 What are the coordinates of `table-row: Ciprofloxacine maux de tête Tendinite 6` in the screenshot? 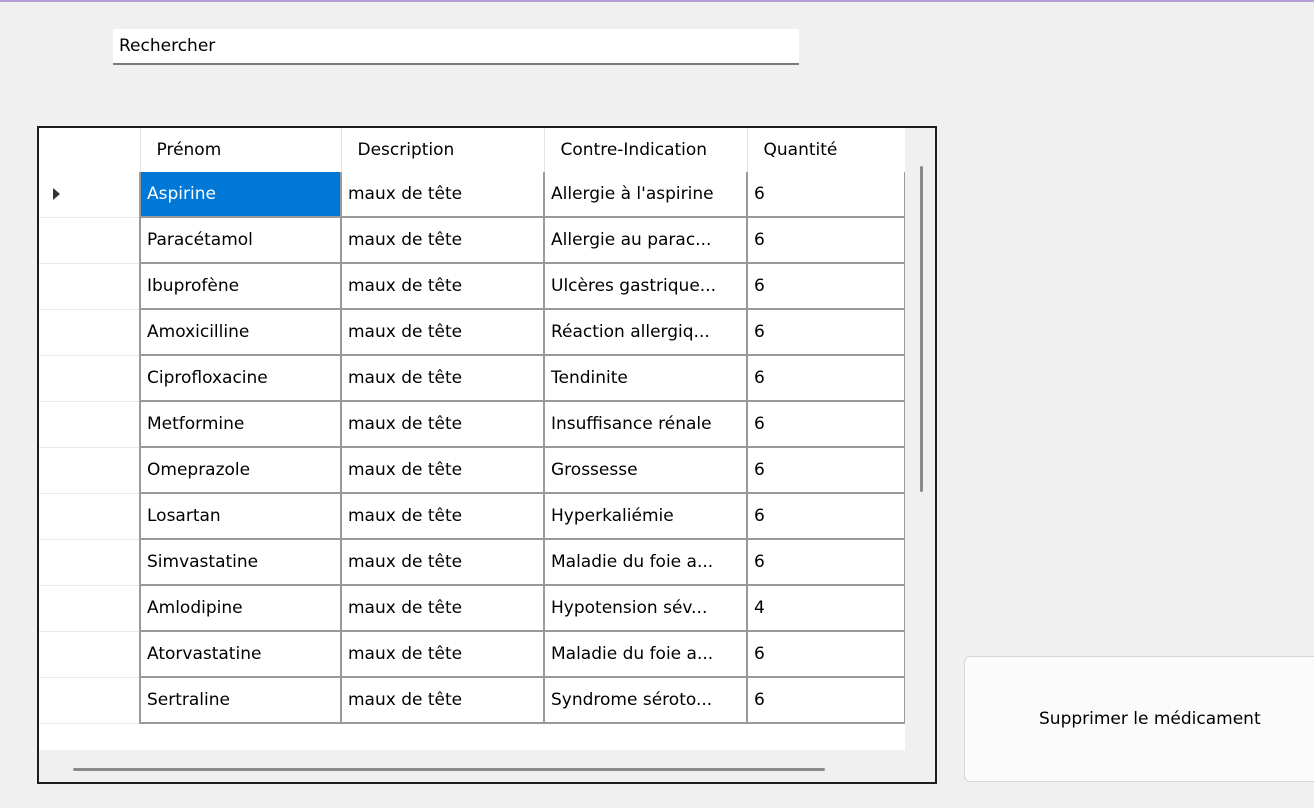 It's located at (472, 378).